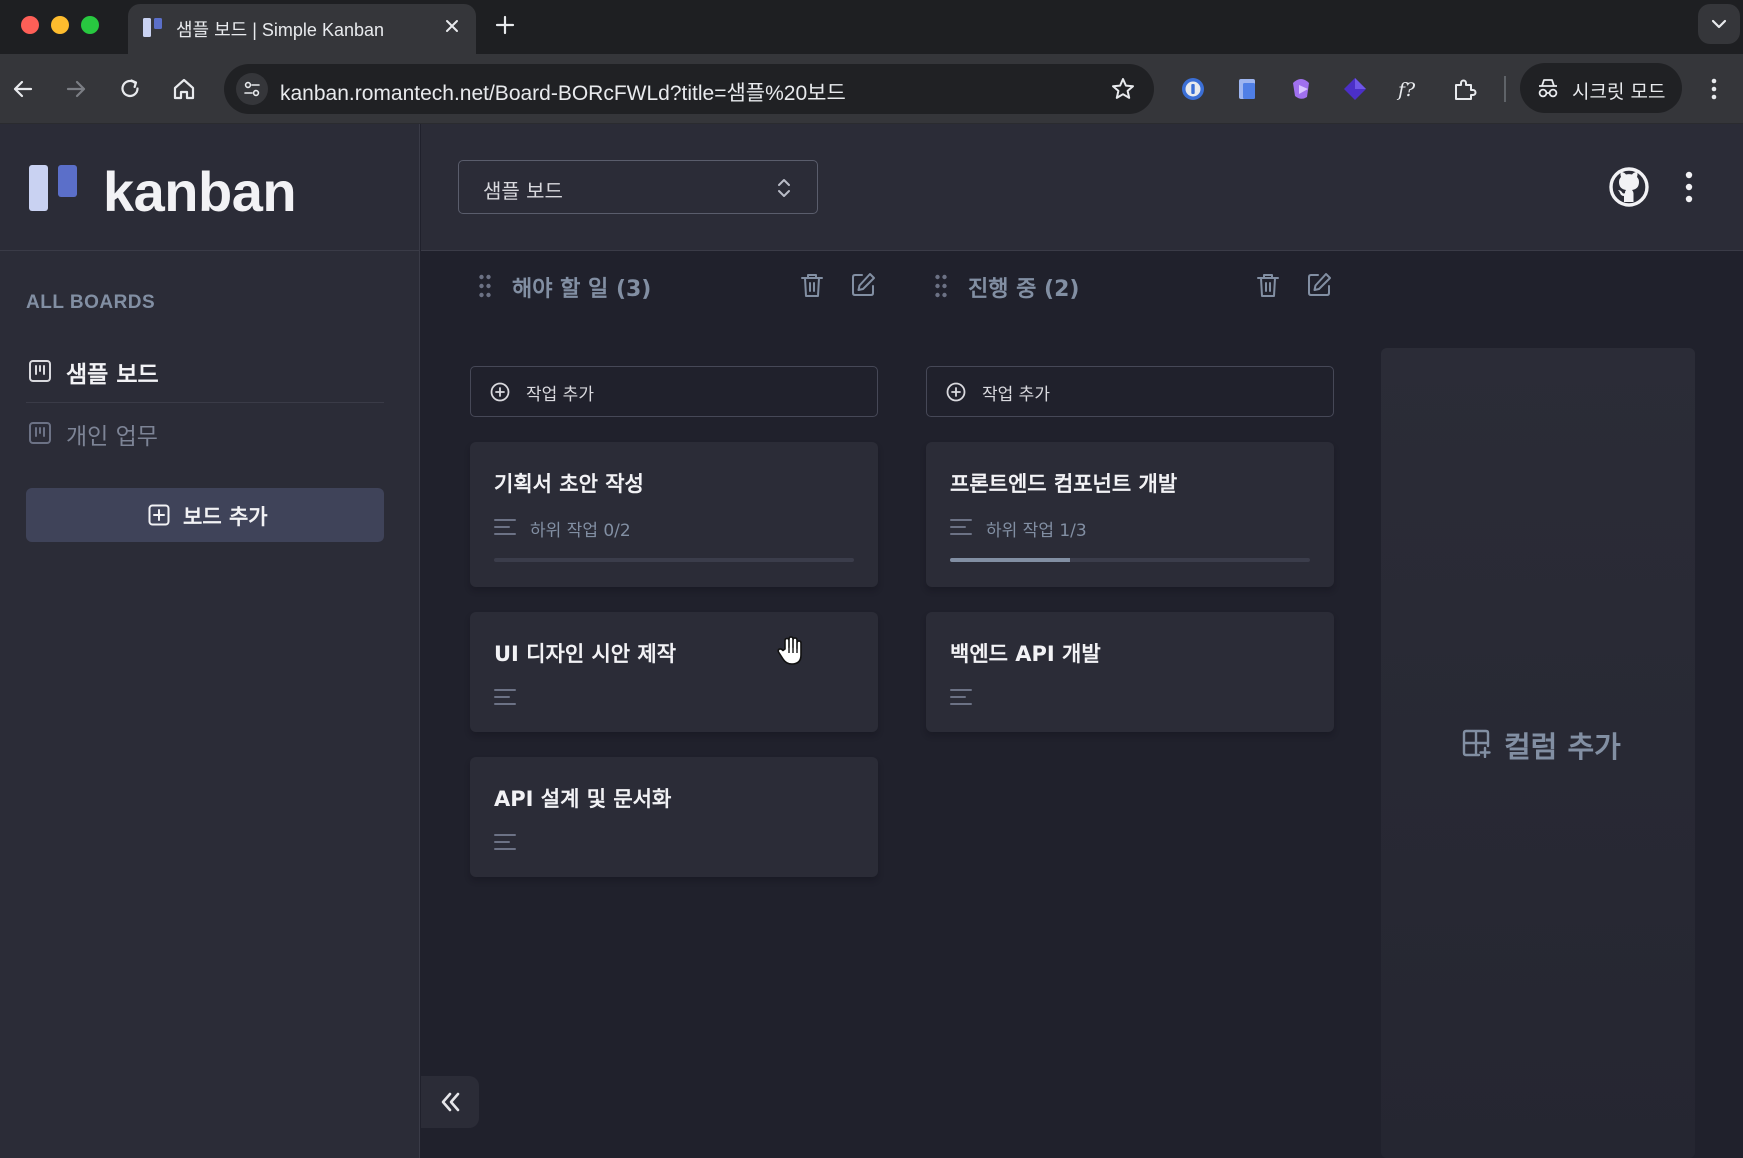  What do you see at coordinates (112, 375) in the screenshot?
I see `sidebar-item-label: 샘플 보드` at bounding box center [112, 375].